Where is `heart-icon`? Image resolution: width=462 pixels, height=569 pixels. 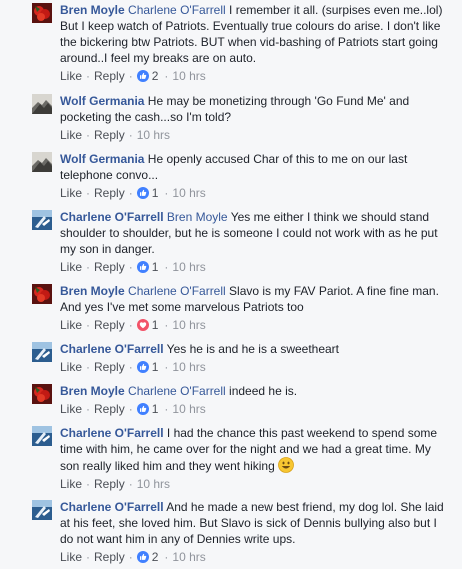
heart-icon is located at coordinates (142, 325).